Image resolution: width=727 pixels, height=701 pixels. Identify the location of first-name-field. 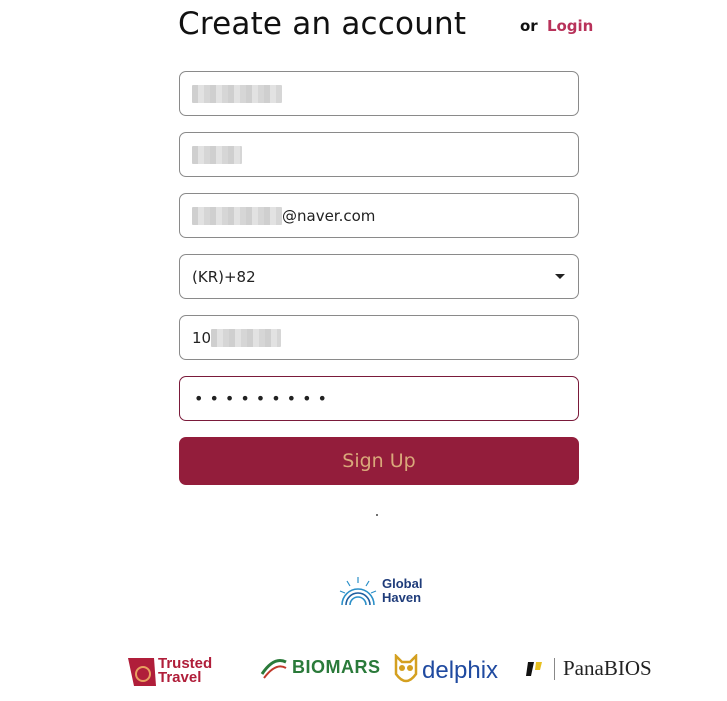
(379, 93).